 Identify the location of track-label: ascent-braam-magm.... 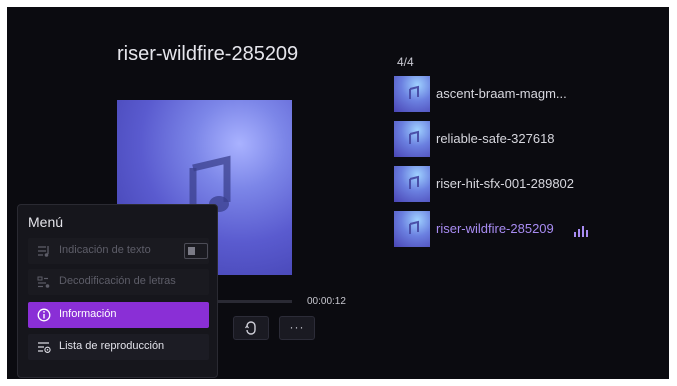
(501, 93).